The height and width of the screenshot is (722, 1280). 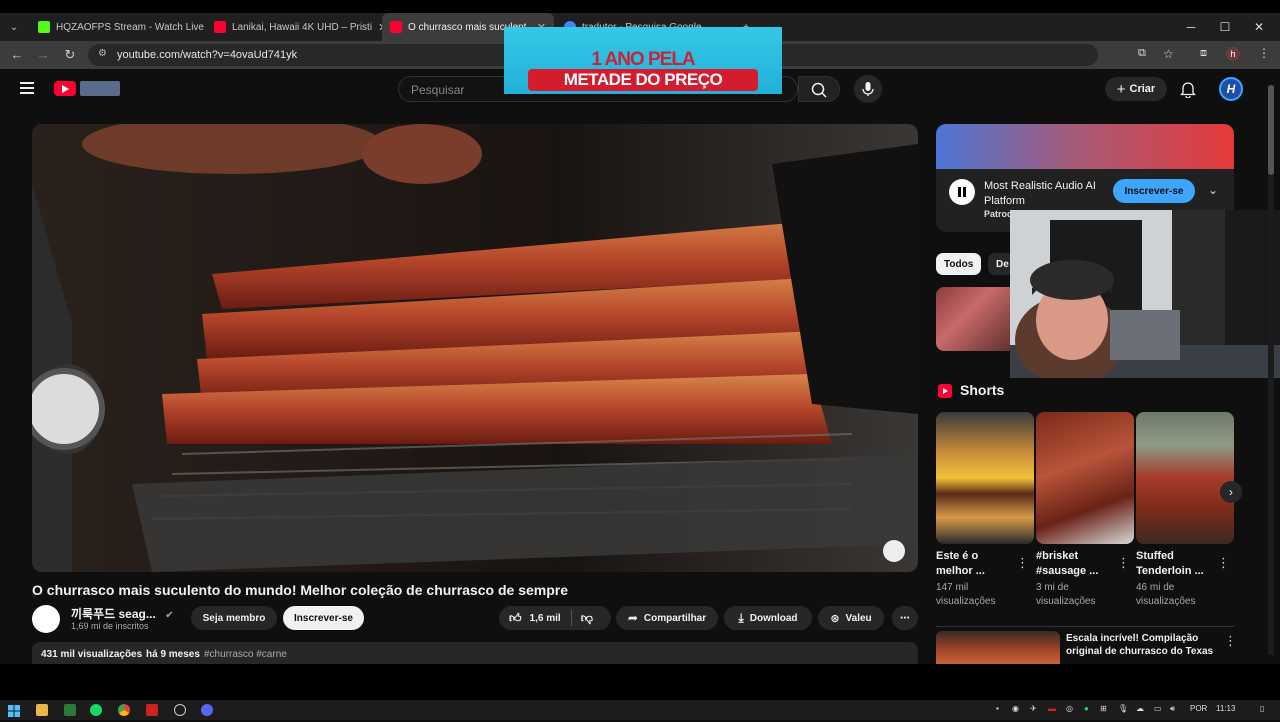 I want to click on tray-icon: ✈, so click(x=1033, y=708).